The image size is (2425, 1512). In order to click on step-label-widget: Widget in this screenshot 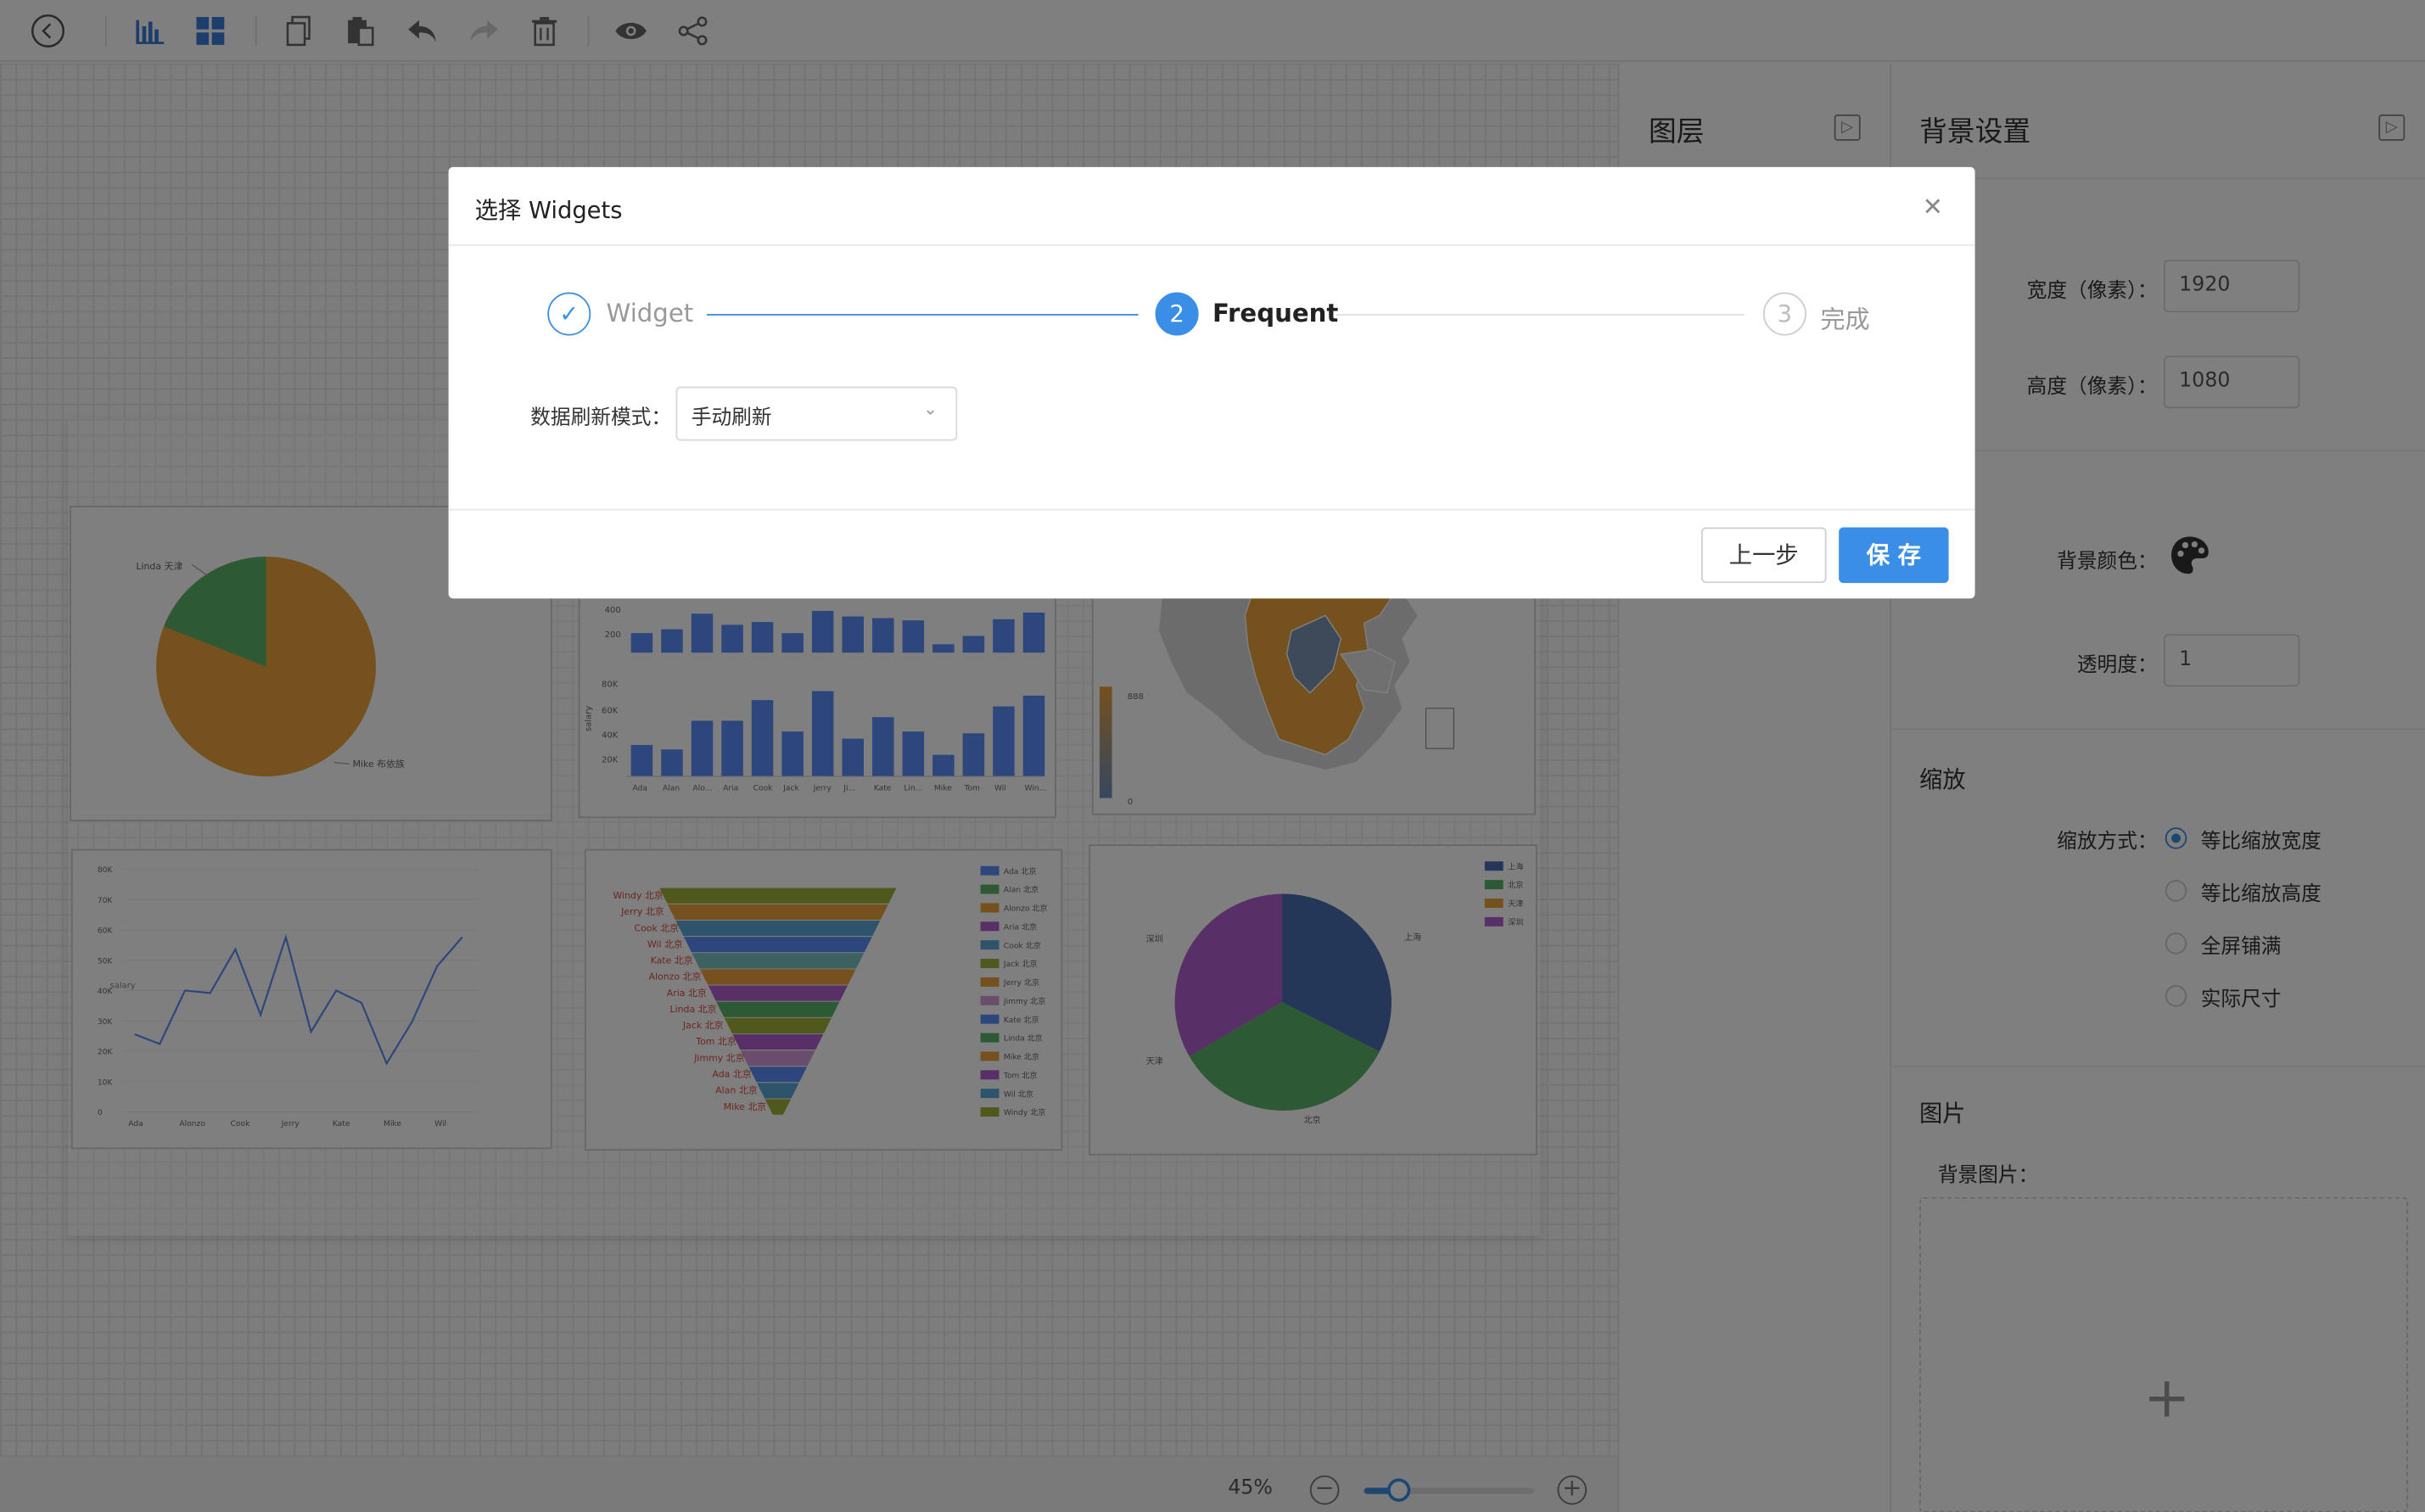, I will do `click(650, 313)`.